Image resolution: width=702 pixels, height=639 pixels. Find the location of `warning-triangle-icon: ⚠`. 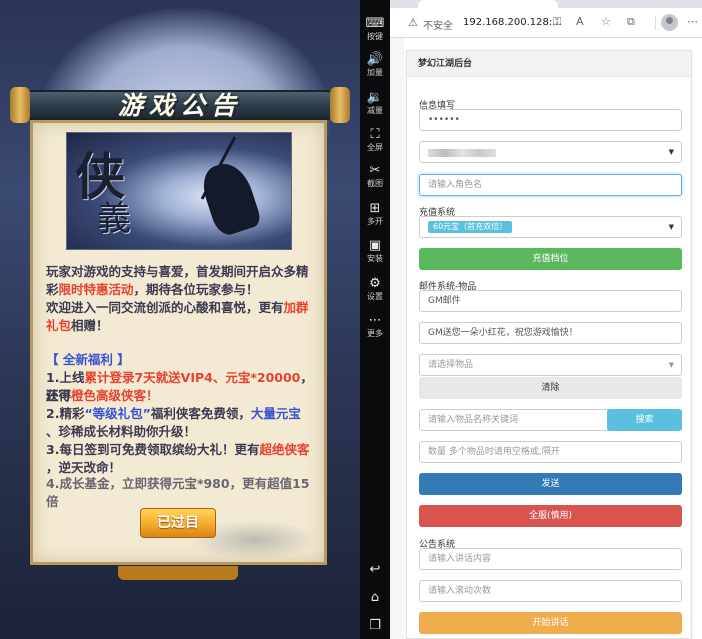

warning-triangle-icon: ⚠ is located at coordinates (413, 22).